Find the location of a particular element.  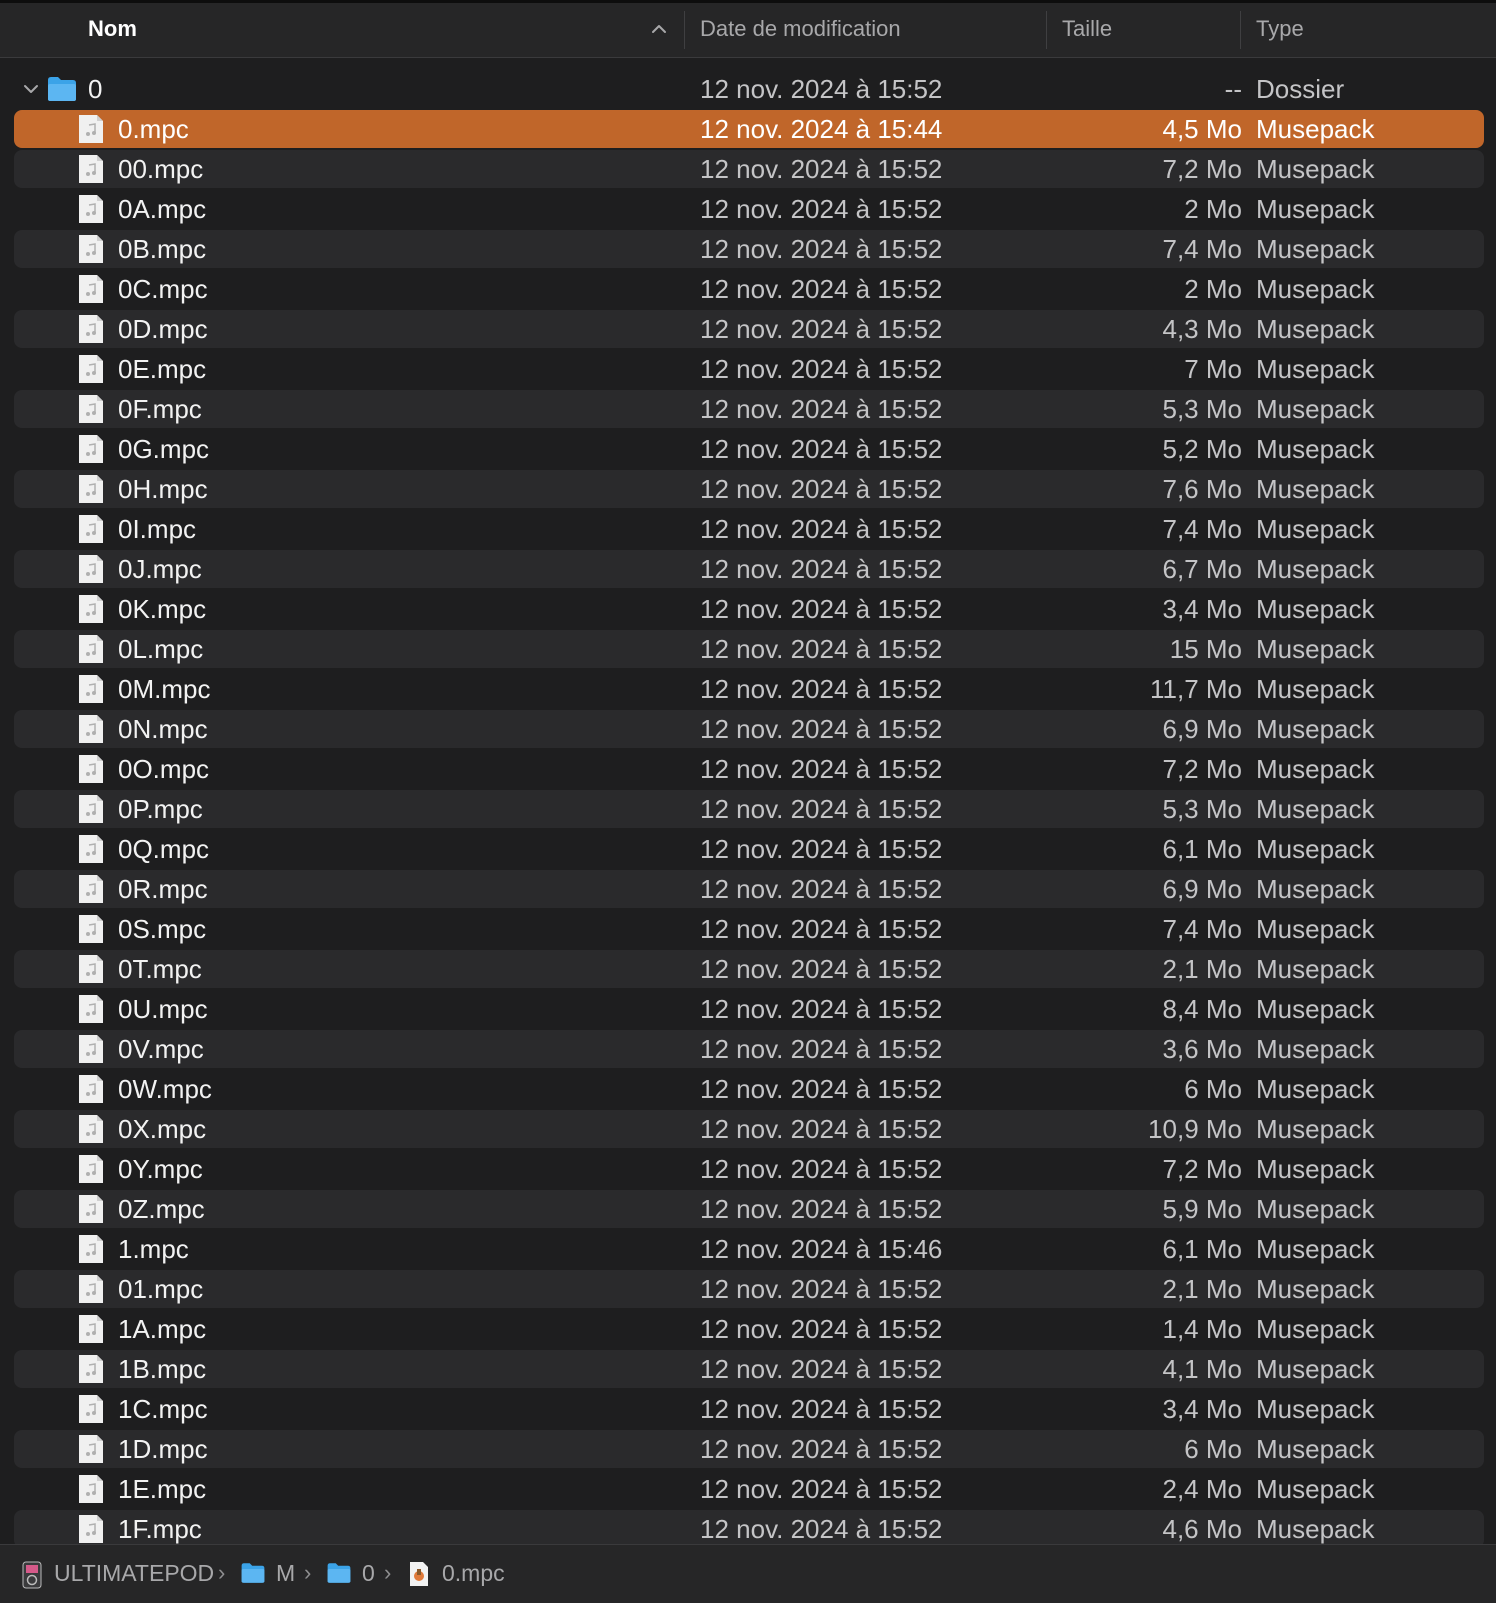

file-size: 3,6 Mo is located at coordinates (1202, 1049).